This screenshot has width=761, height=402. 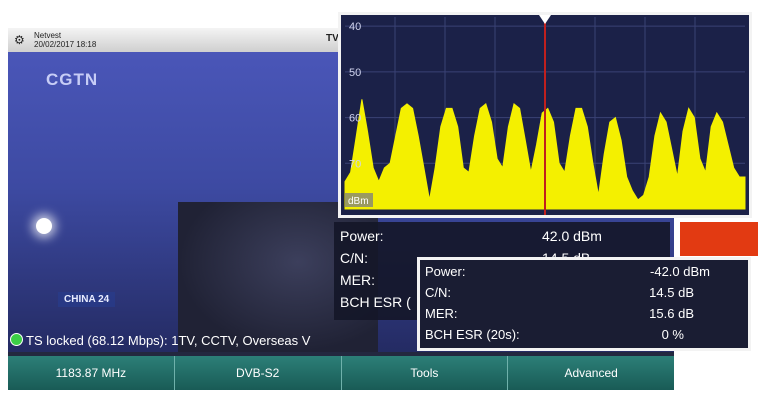 I want to click on channel-logo: CGTN, so click(x=72, y=79).